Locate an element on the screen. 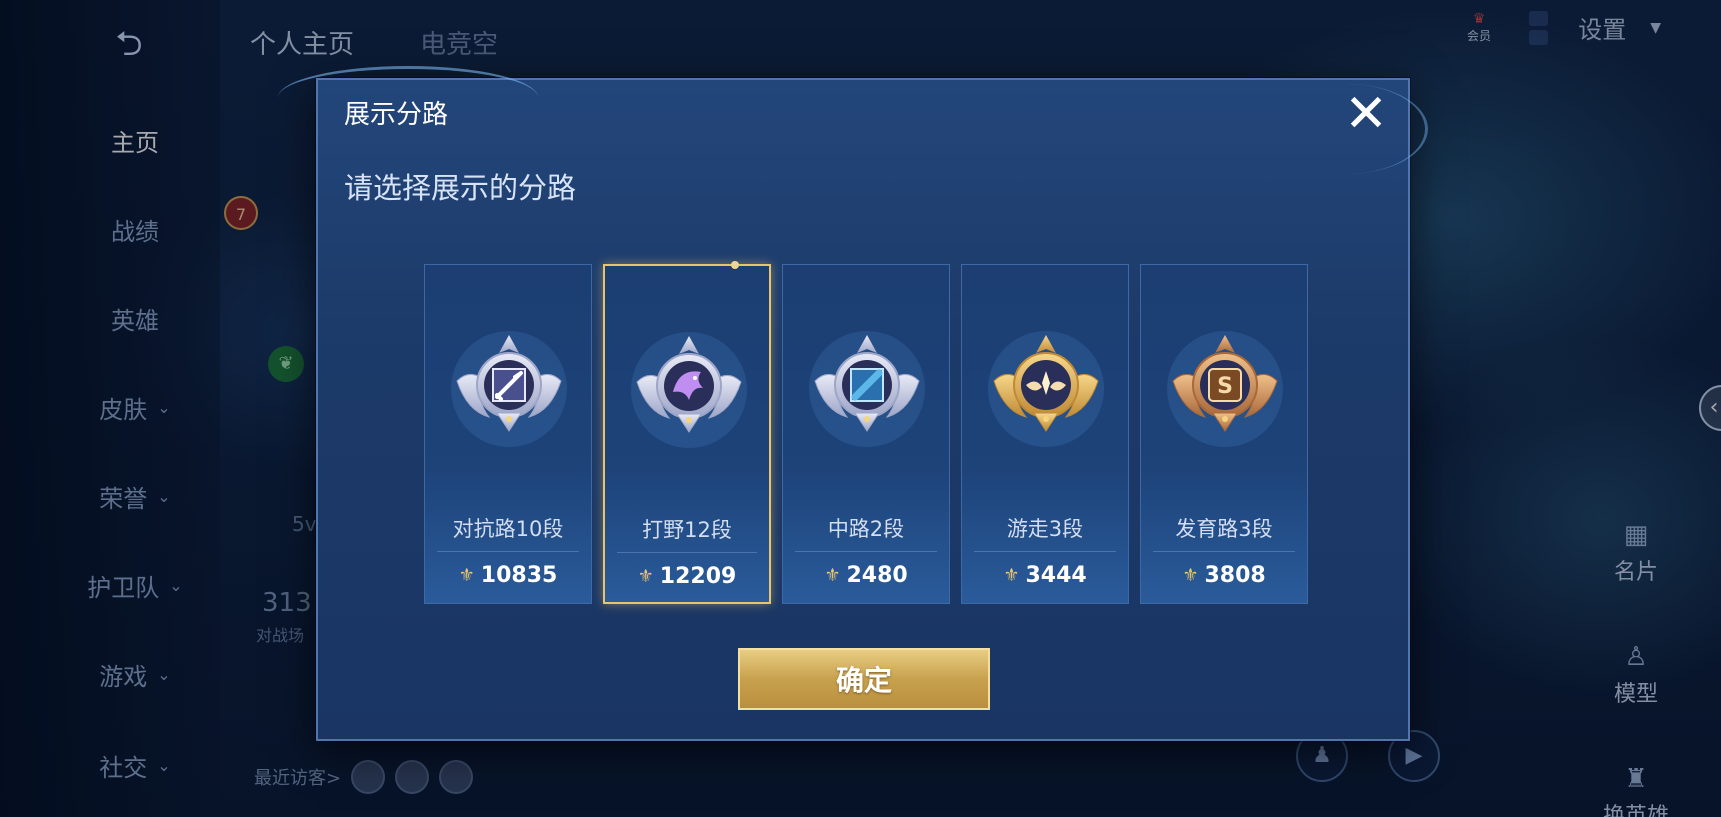  dialog-title: 展示分路 is located at coordinates (396, 115).